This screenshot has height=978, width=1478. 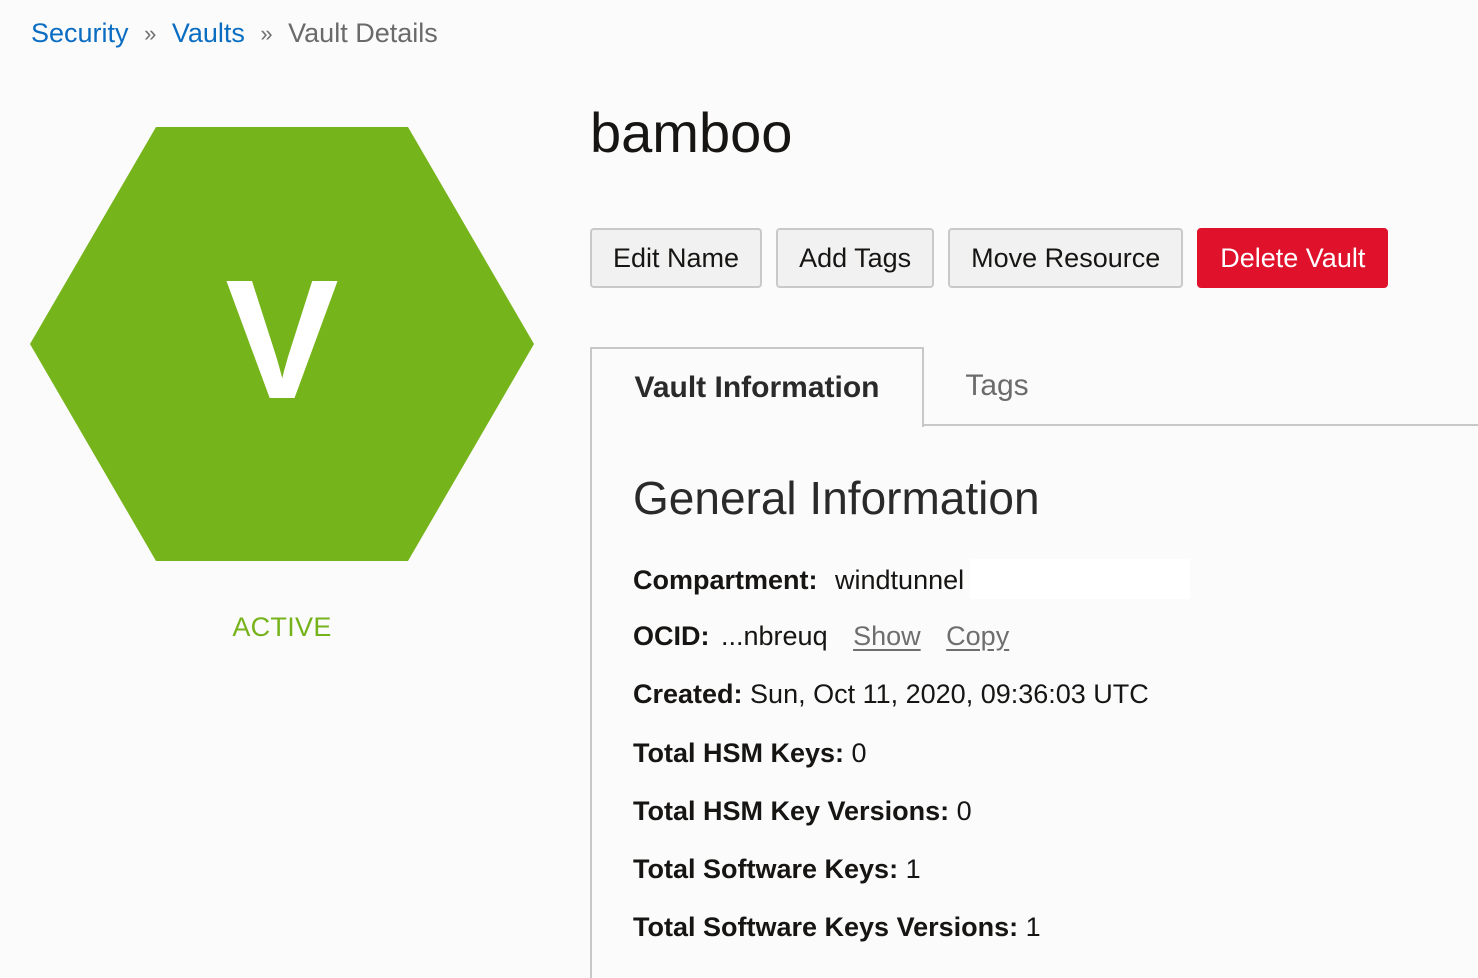 I want to click on tab-bar-divider, so click(x=1200, y=425).